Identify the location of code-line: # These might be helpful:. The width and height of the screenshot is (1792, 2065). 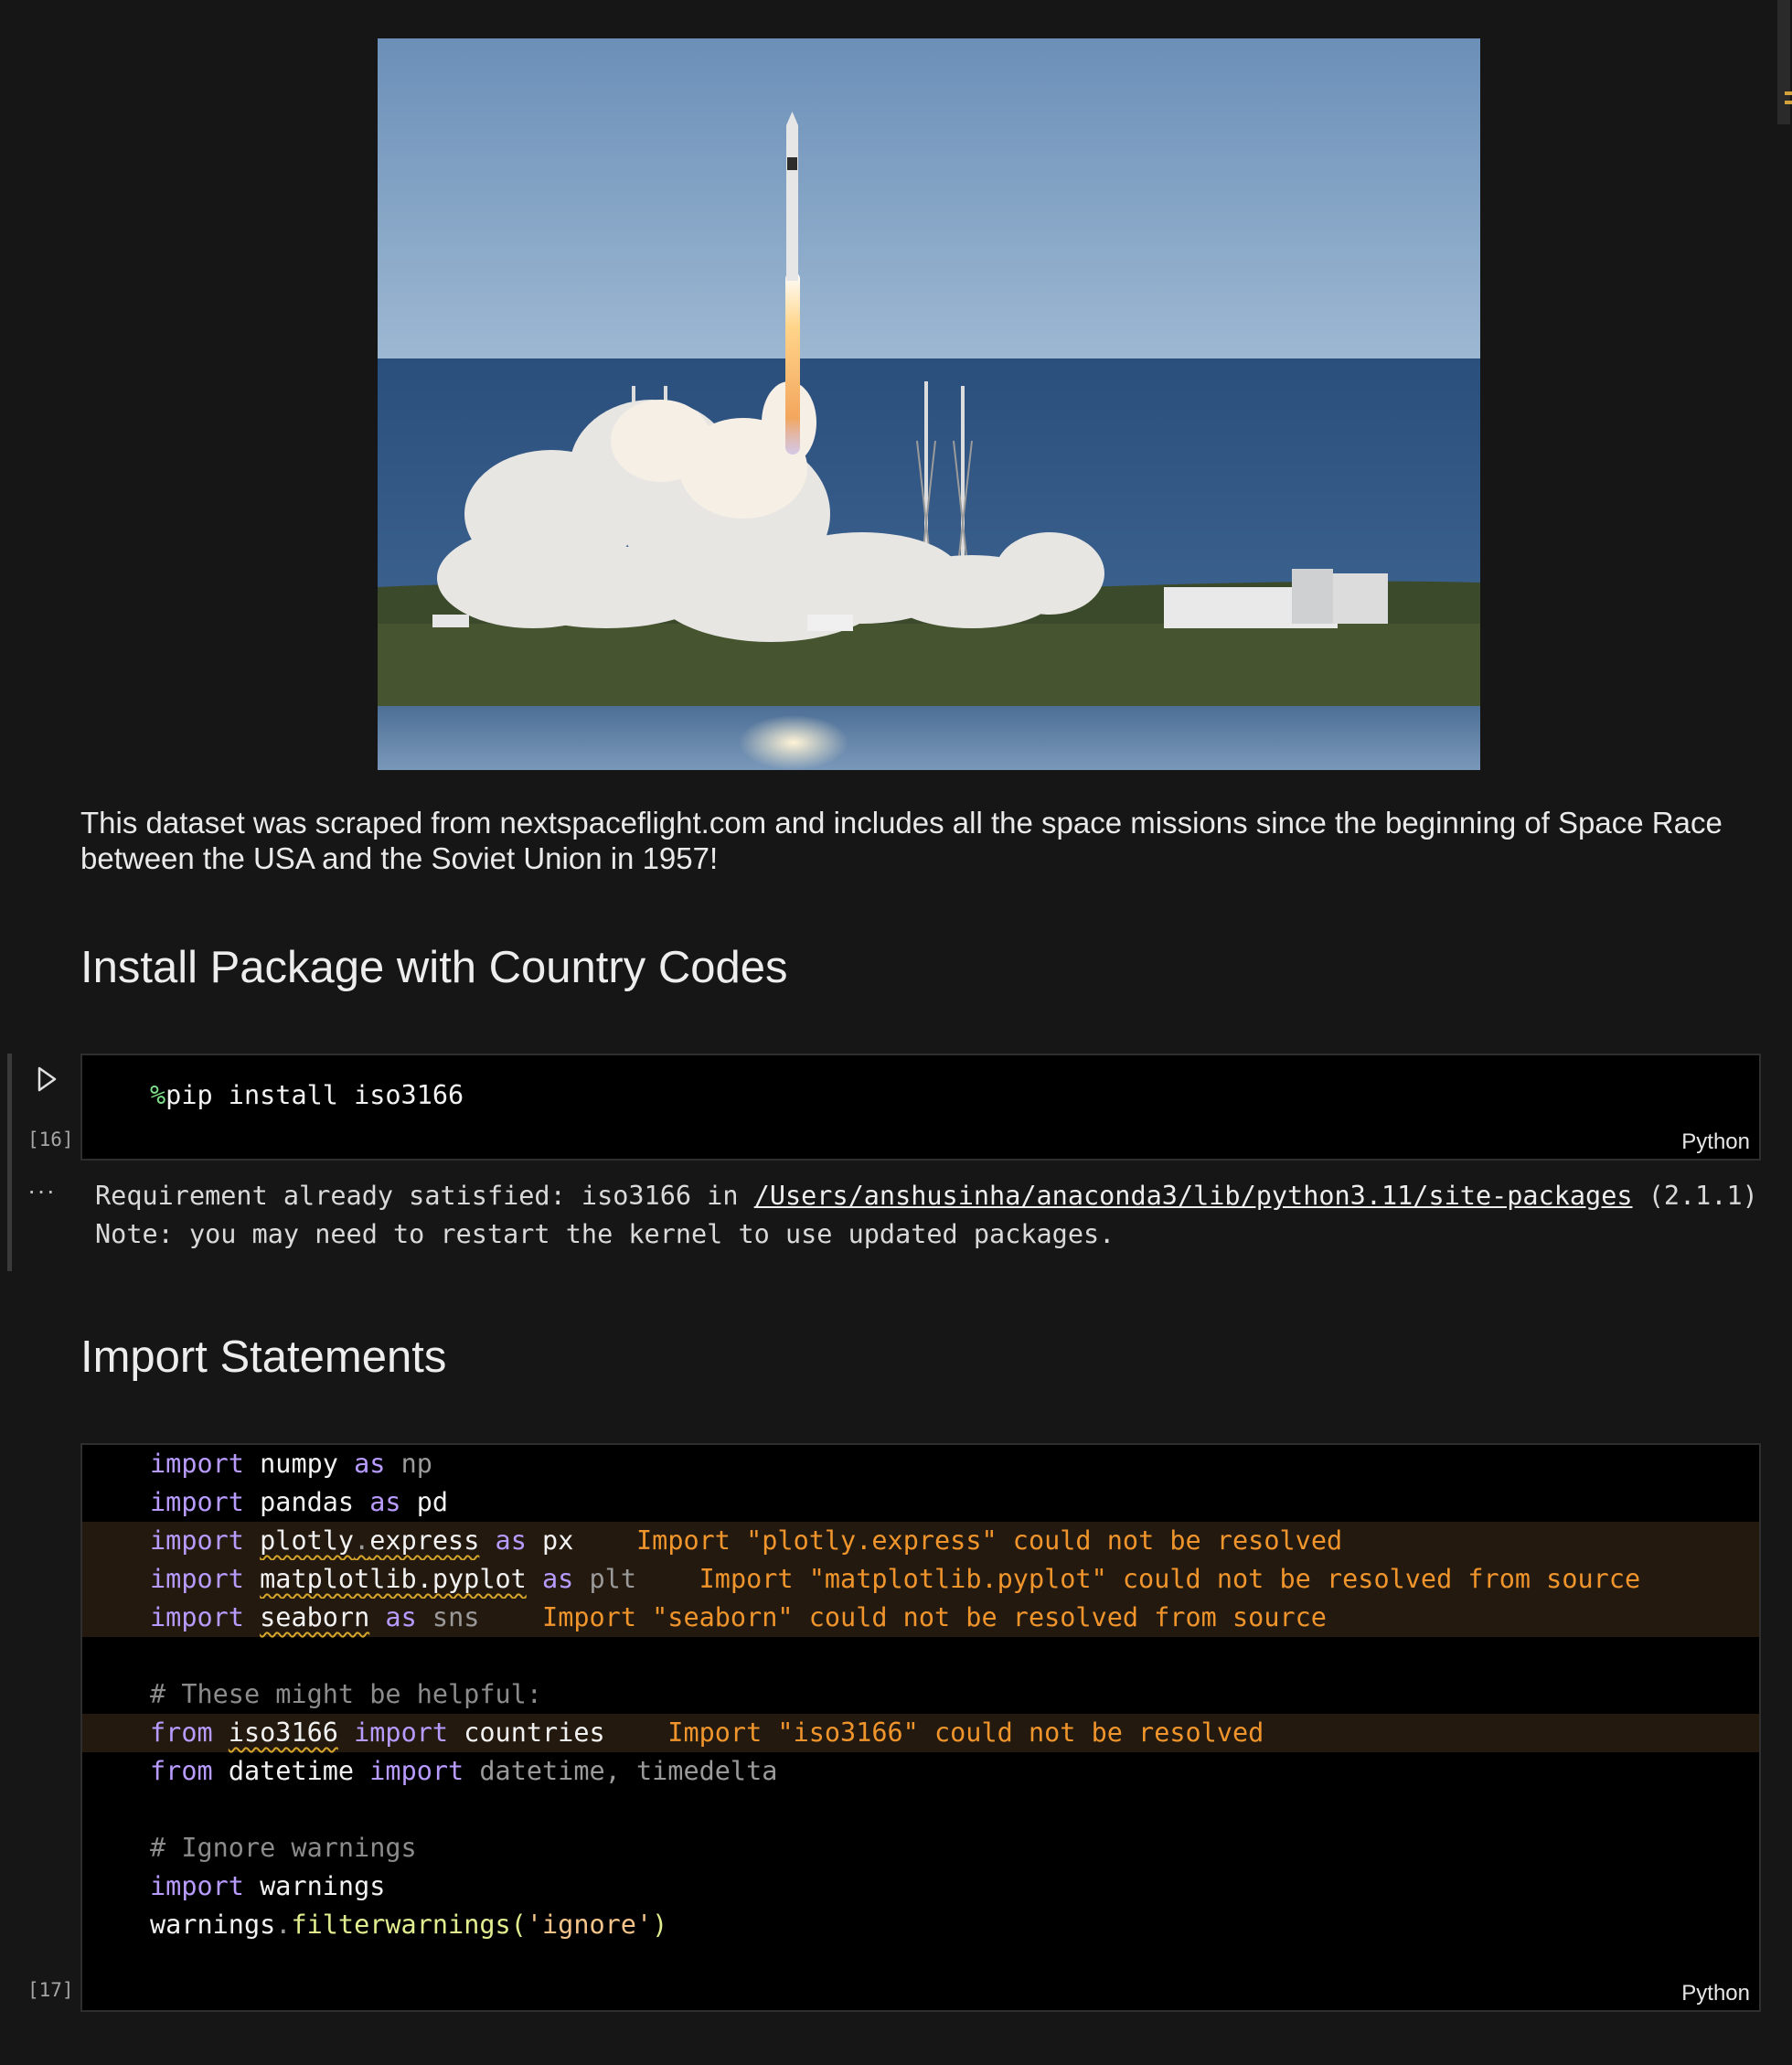
(920, 1694).